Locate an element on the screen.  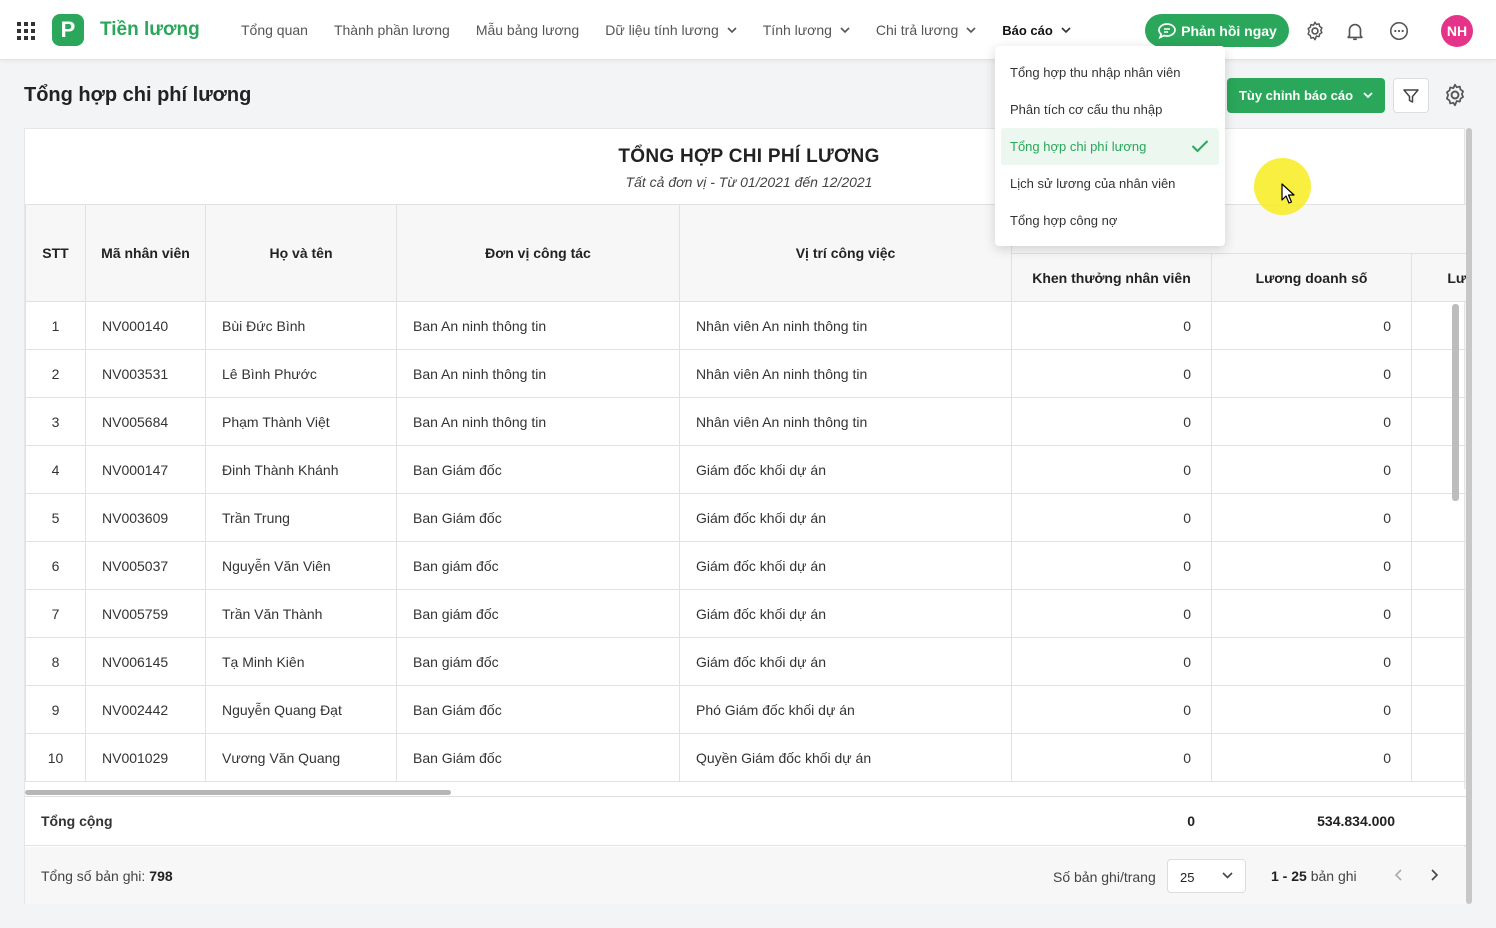
prev-page-icon is located at coordinates (1399, 875).